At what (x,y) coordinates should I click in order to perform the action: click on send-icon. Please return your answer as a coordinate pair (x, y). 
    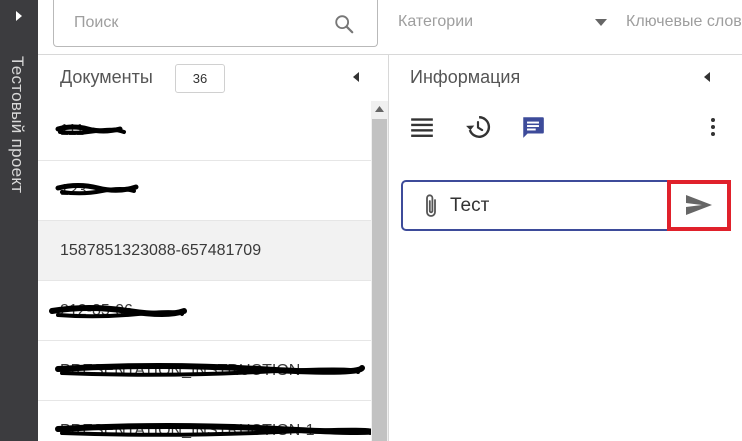
    Looking at the image, I should click on (699, 205).